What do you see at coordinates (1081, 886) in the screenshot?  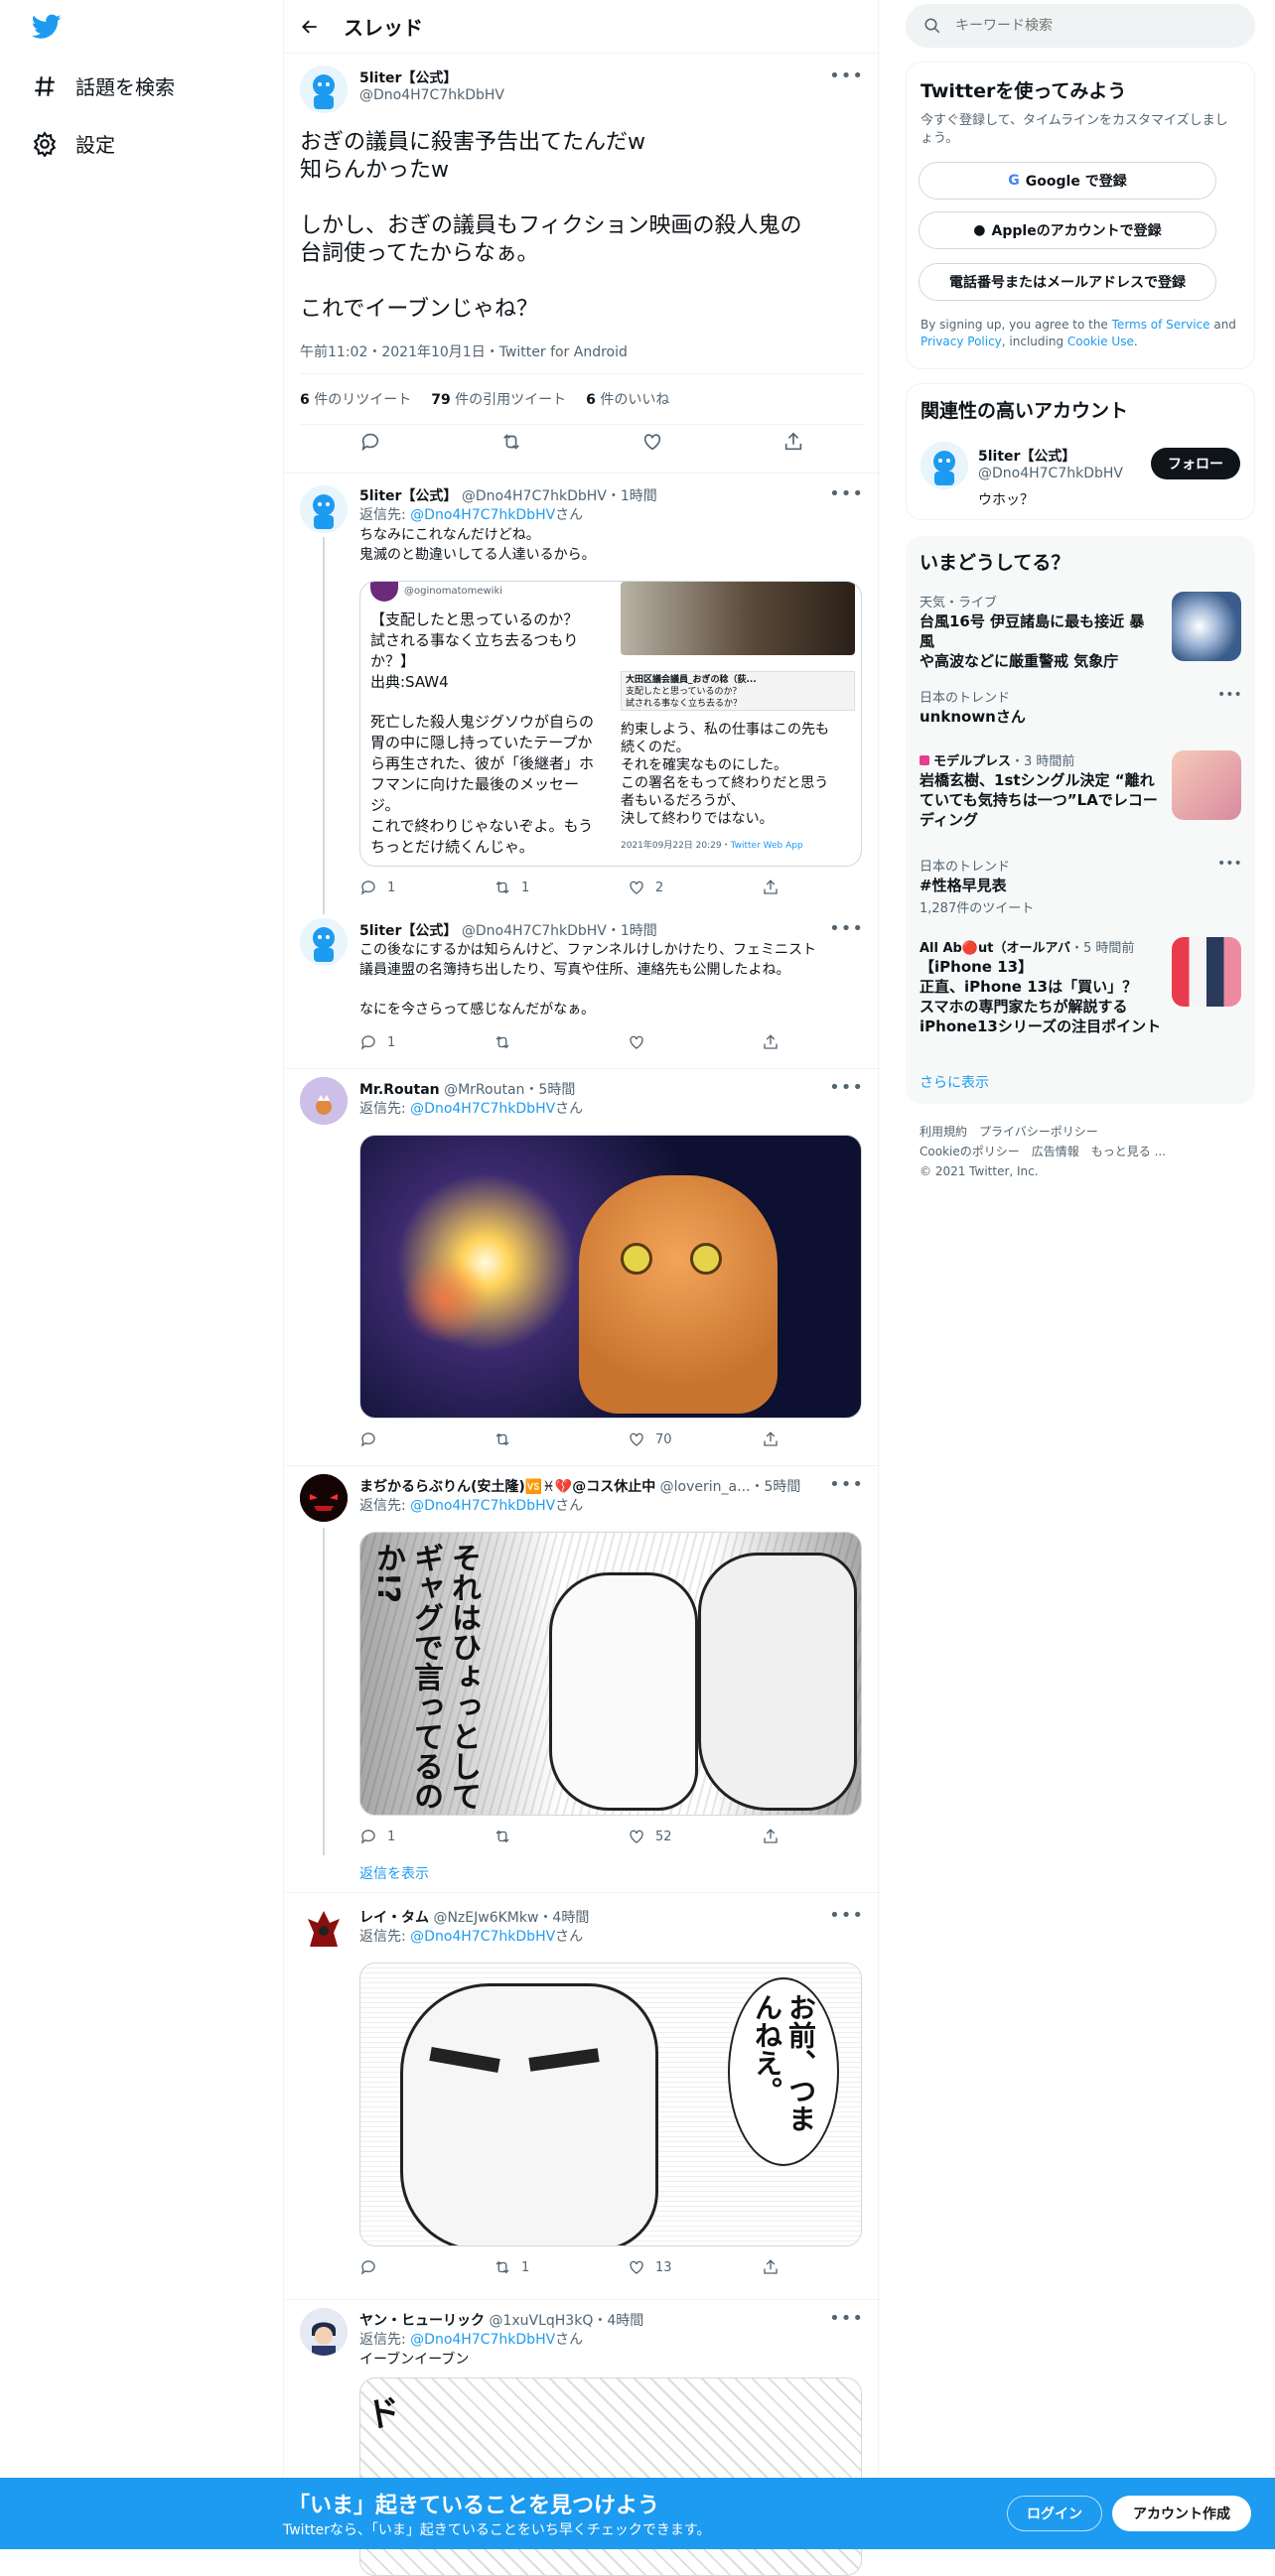 I see `trend-item: 日本のトレンド #性格早見表 1,287件のツイート •••` at bounding box center [1081, 886].